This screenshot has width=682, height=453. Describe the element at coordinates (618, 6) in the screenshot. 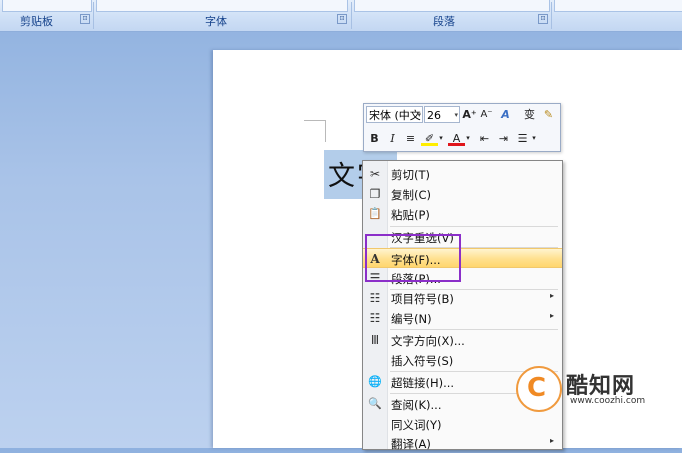

I see `ribbon-styles-controls` at that location.